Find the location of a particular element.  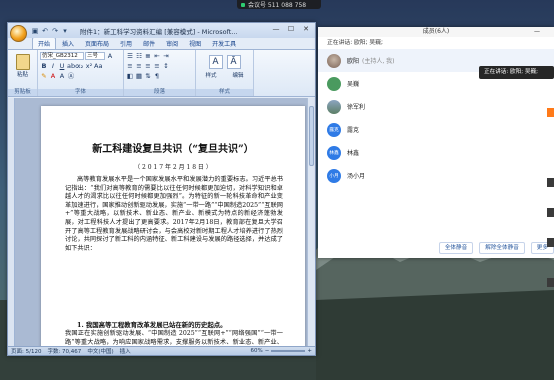

borders-icon: ▦ is located at coordinates (139, 76).